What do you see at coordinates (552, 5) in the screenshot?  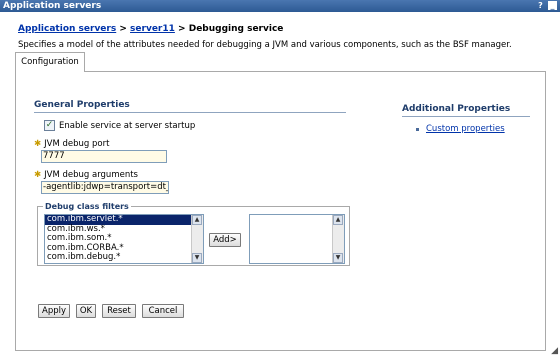 I see `minimize-icon: _` at bounding box center [552, 5].